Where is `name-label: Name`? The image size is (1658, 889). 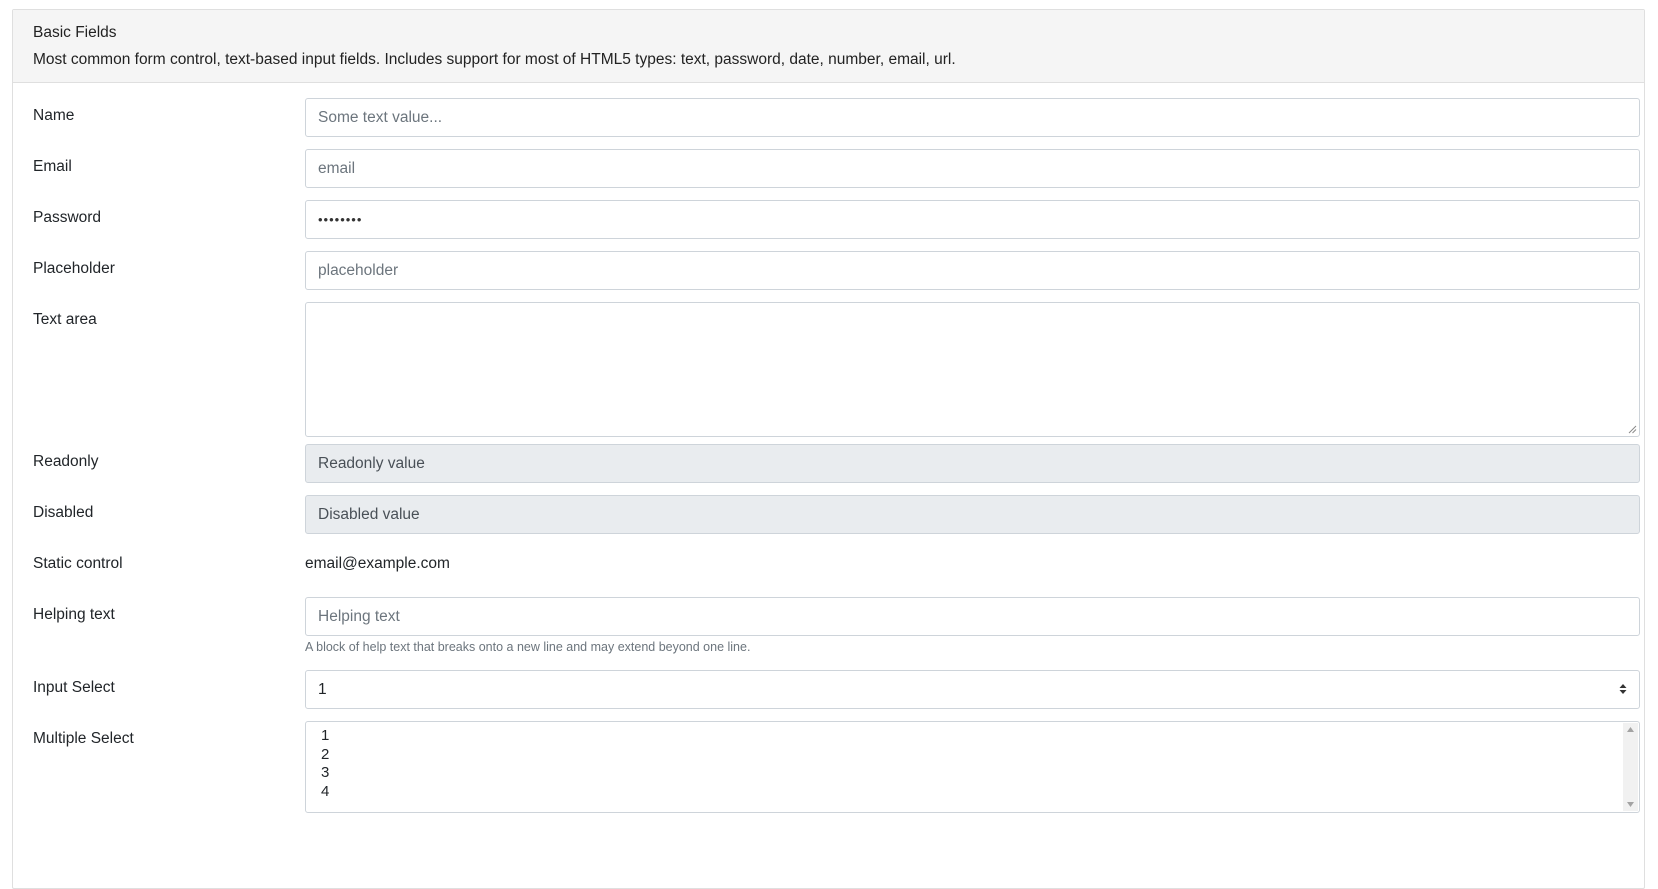
name-label: Name is located at coordinates (54, 115).